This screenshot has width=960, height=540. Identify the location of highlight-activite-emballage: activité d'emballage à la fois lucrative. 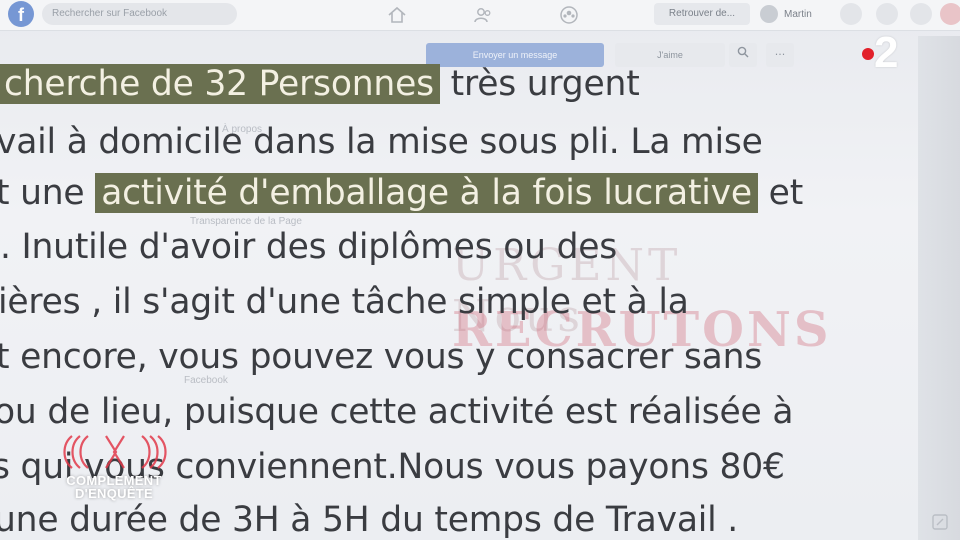
(426, 193).